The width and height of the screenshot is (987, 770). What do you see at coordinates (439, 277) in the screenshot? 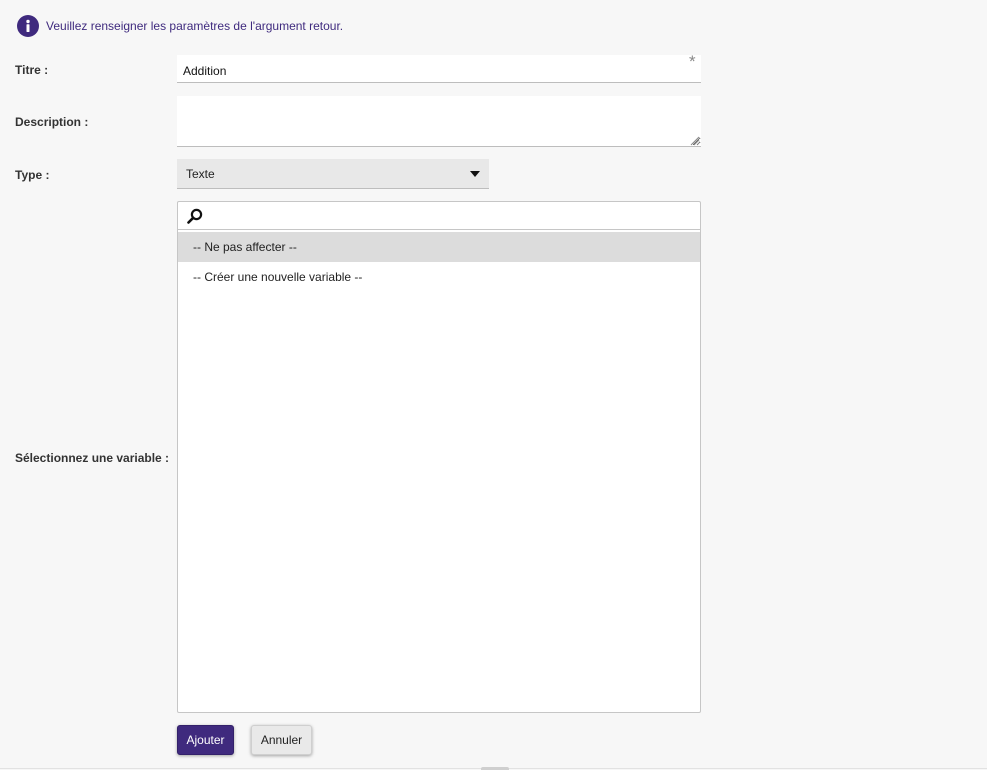
I see `option-creer-nouvelle-variable: -- Créer une nouvelle variable --` at bounding box center [439, 277].